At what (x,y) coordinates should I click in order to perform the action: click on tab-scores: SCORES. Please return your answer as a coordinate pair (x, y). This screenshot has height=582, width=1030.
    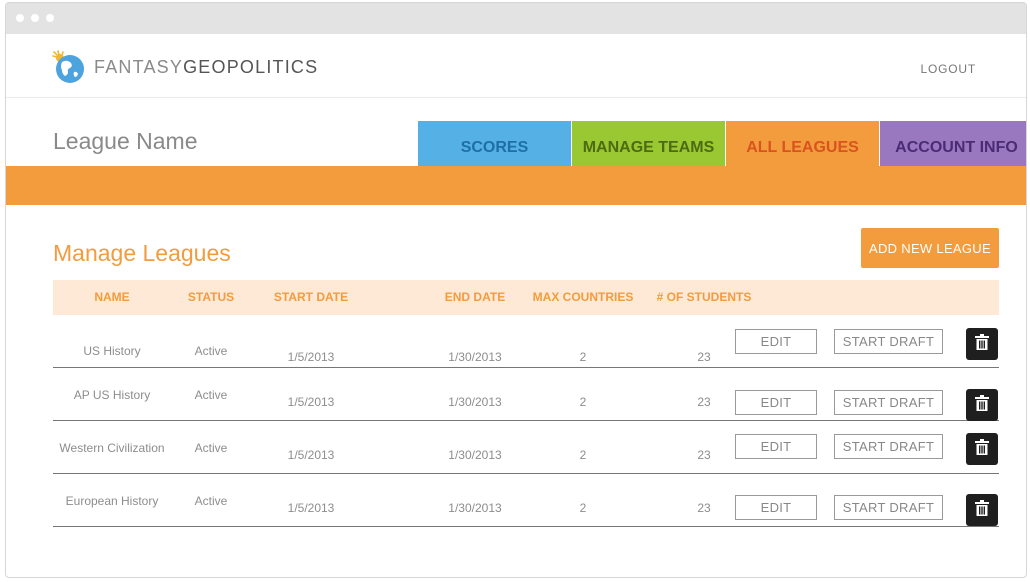
    Looking at the image, I should click on (494, 144).